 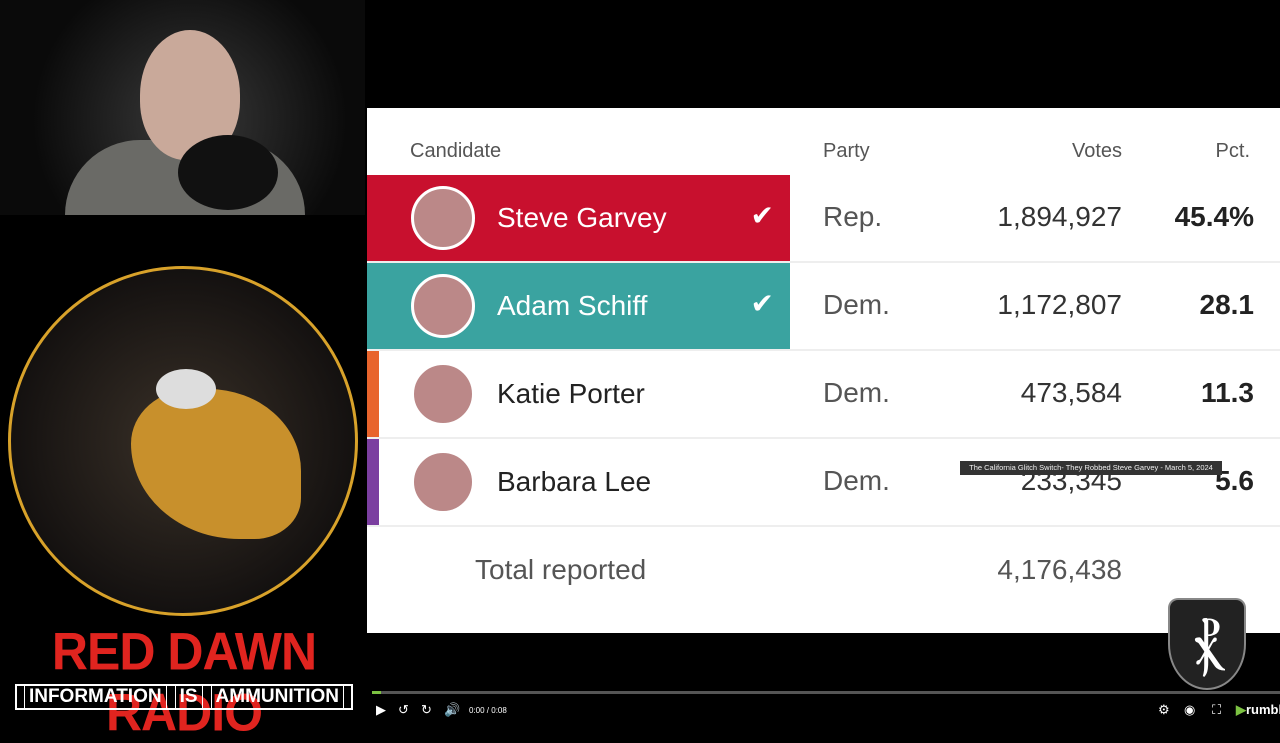 What do you see at coordinates (403, 710) in the screenshot?
I see `rewind-icon: ↺` at bounding box center [403, 710].